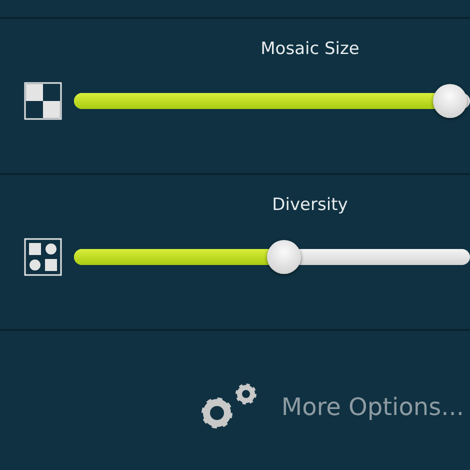  I want to click on checkerboard-icon, so click(43, 101).